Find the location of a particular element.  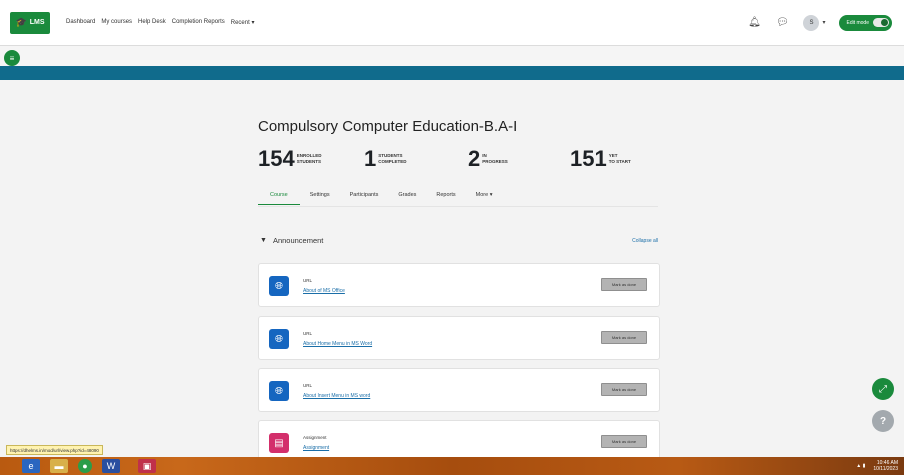

tabs-divider is located at coordinates (458, 206).